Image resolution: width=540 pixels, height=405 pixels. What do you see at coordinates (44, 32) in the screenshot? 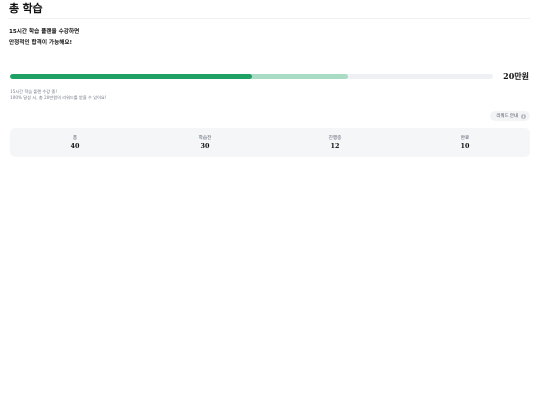
I see `headline-line-1: 15시간 학습 플랜을 수강하면` at bounding box center [44, 32].